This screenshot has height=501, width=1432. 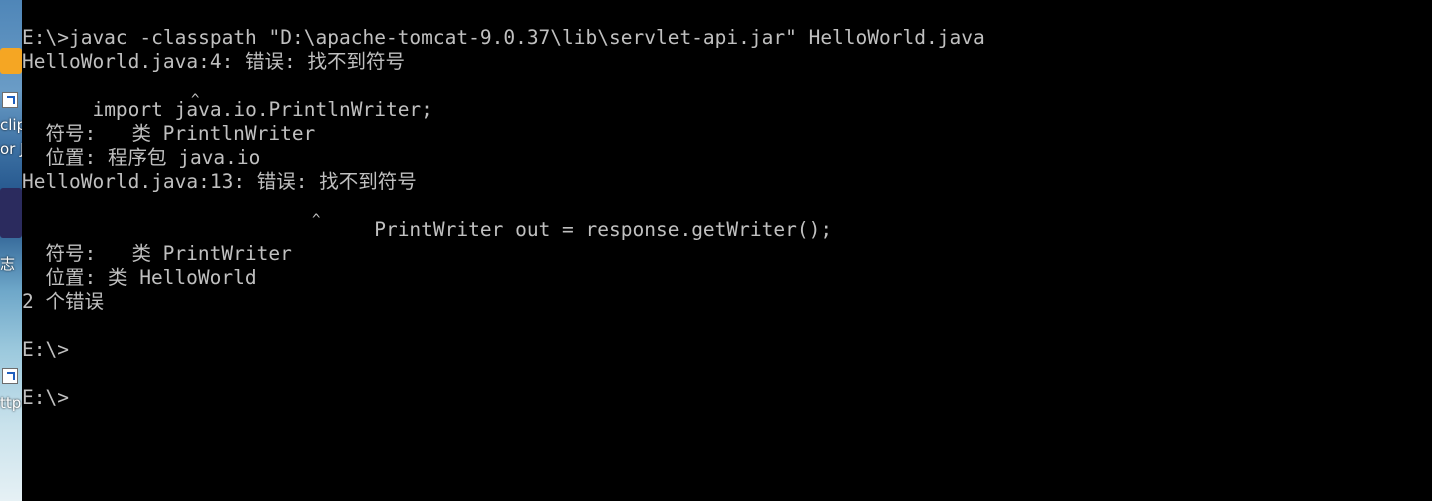 I want to click on desktop-background: clip or J 志 ttp, so click(x=11, y=250).